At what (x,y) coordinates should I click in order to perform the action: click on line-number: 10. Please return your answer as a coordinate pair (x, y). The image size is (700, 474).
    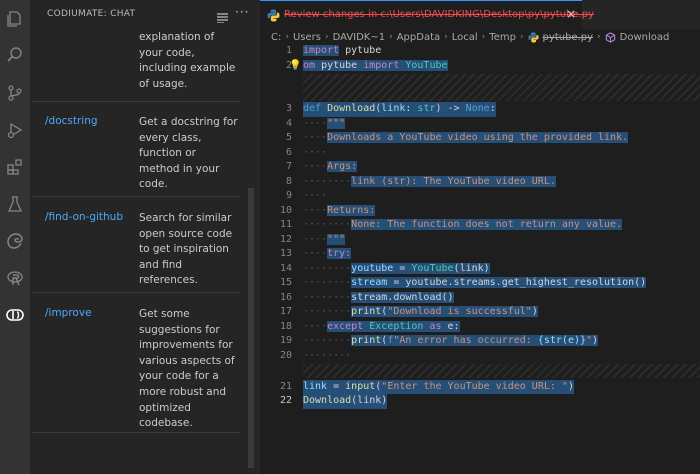
    Looking at the image, I should click on (285, 210).